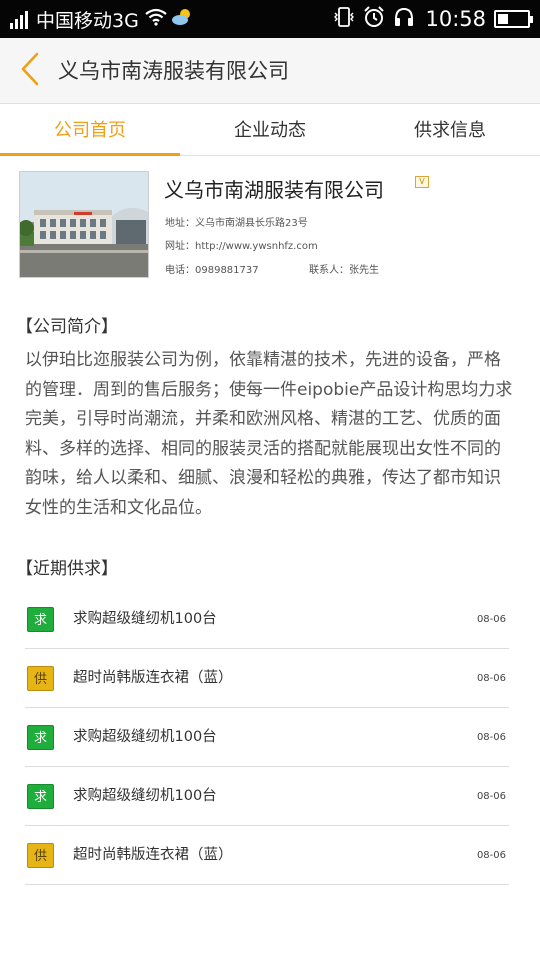 This screenshot has height=960, width=540. I want to click on verified-badge: V, so click(422, 182).